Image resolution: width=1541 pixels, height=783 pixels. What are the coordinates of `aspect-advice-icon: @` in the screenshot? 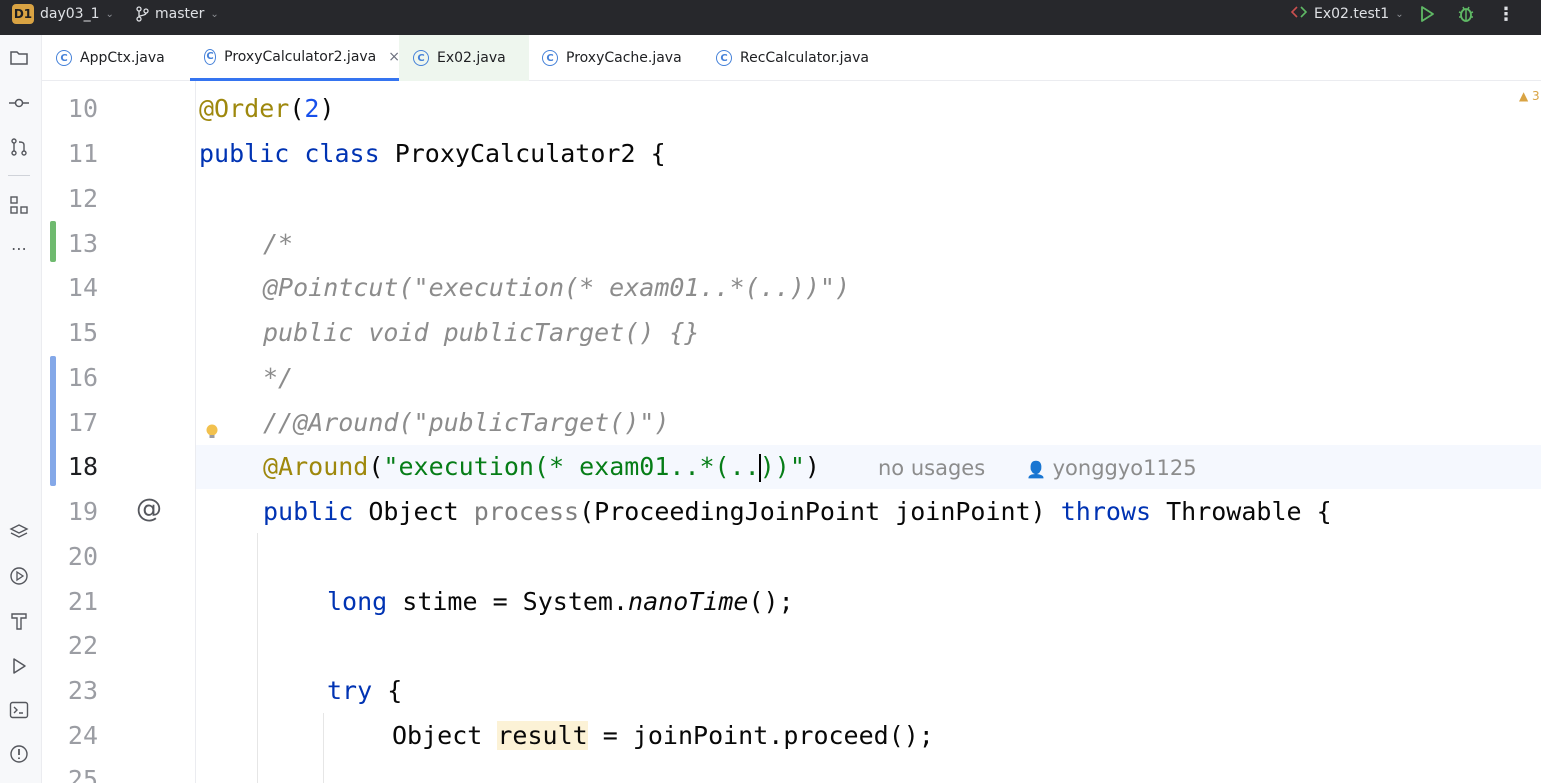 It's located at (149, 509).